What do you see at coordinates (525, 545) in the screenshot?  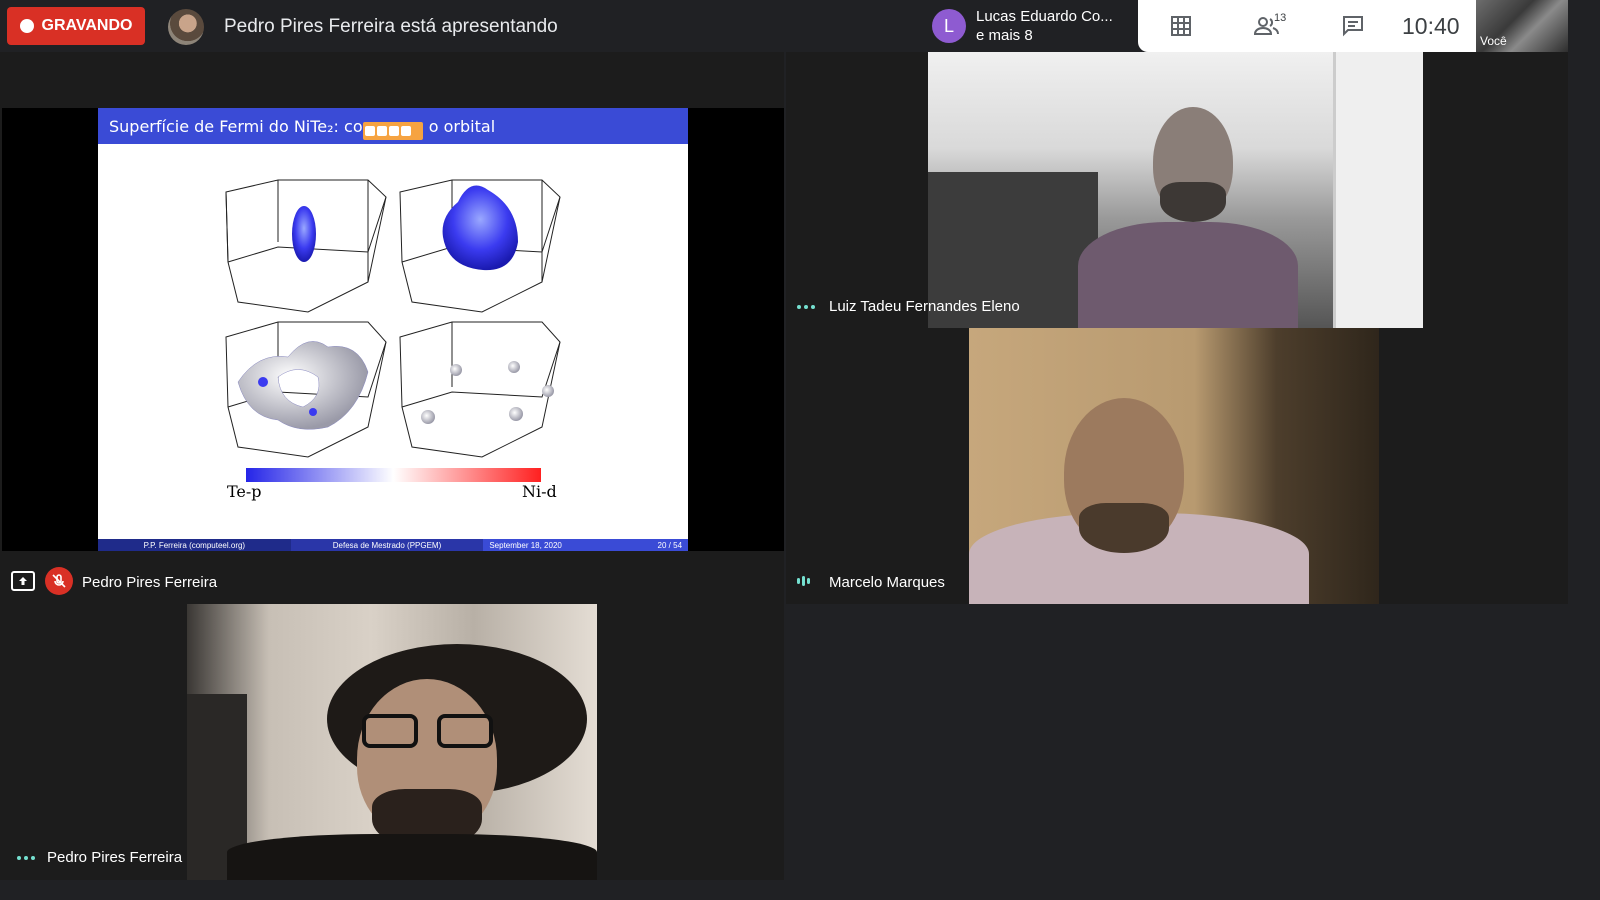 I see `footer-date: September 18, 2020` at bounding box center [525, 545].